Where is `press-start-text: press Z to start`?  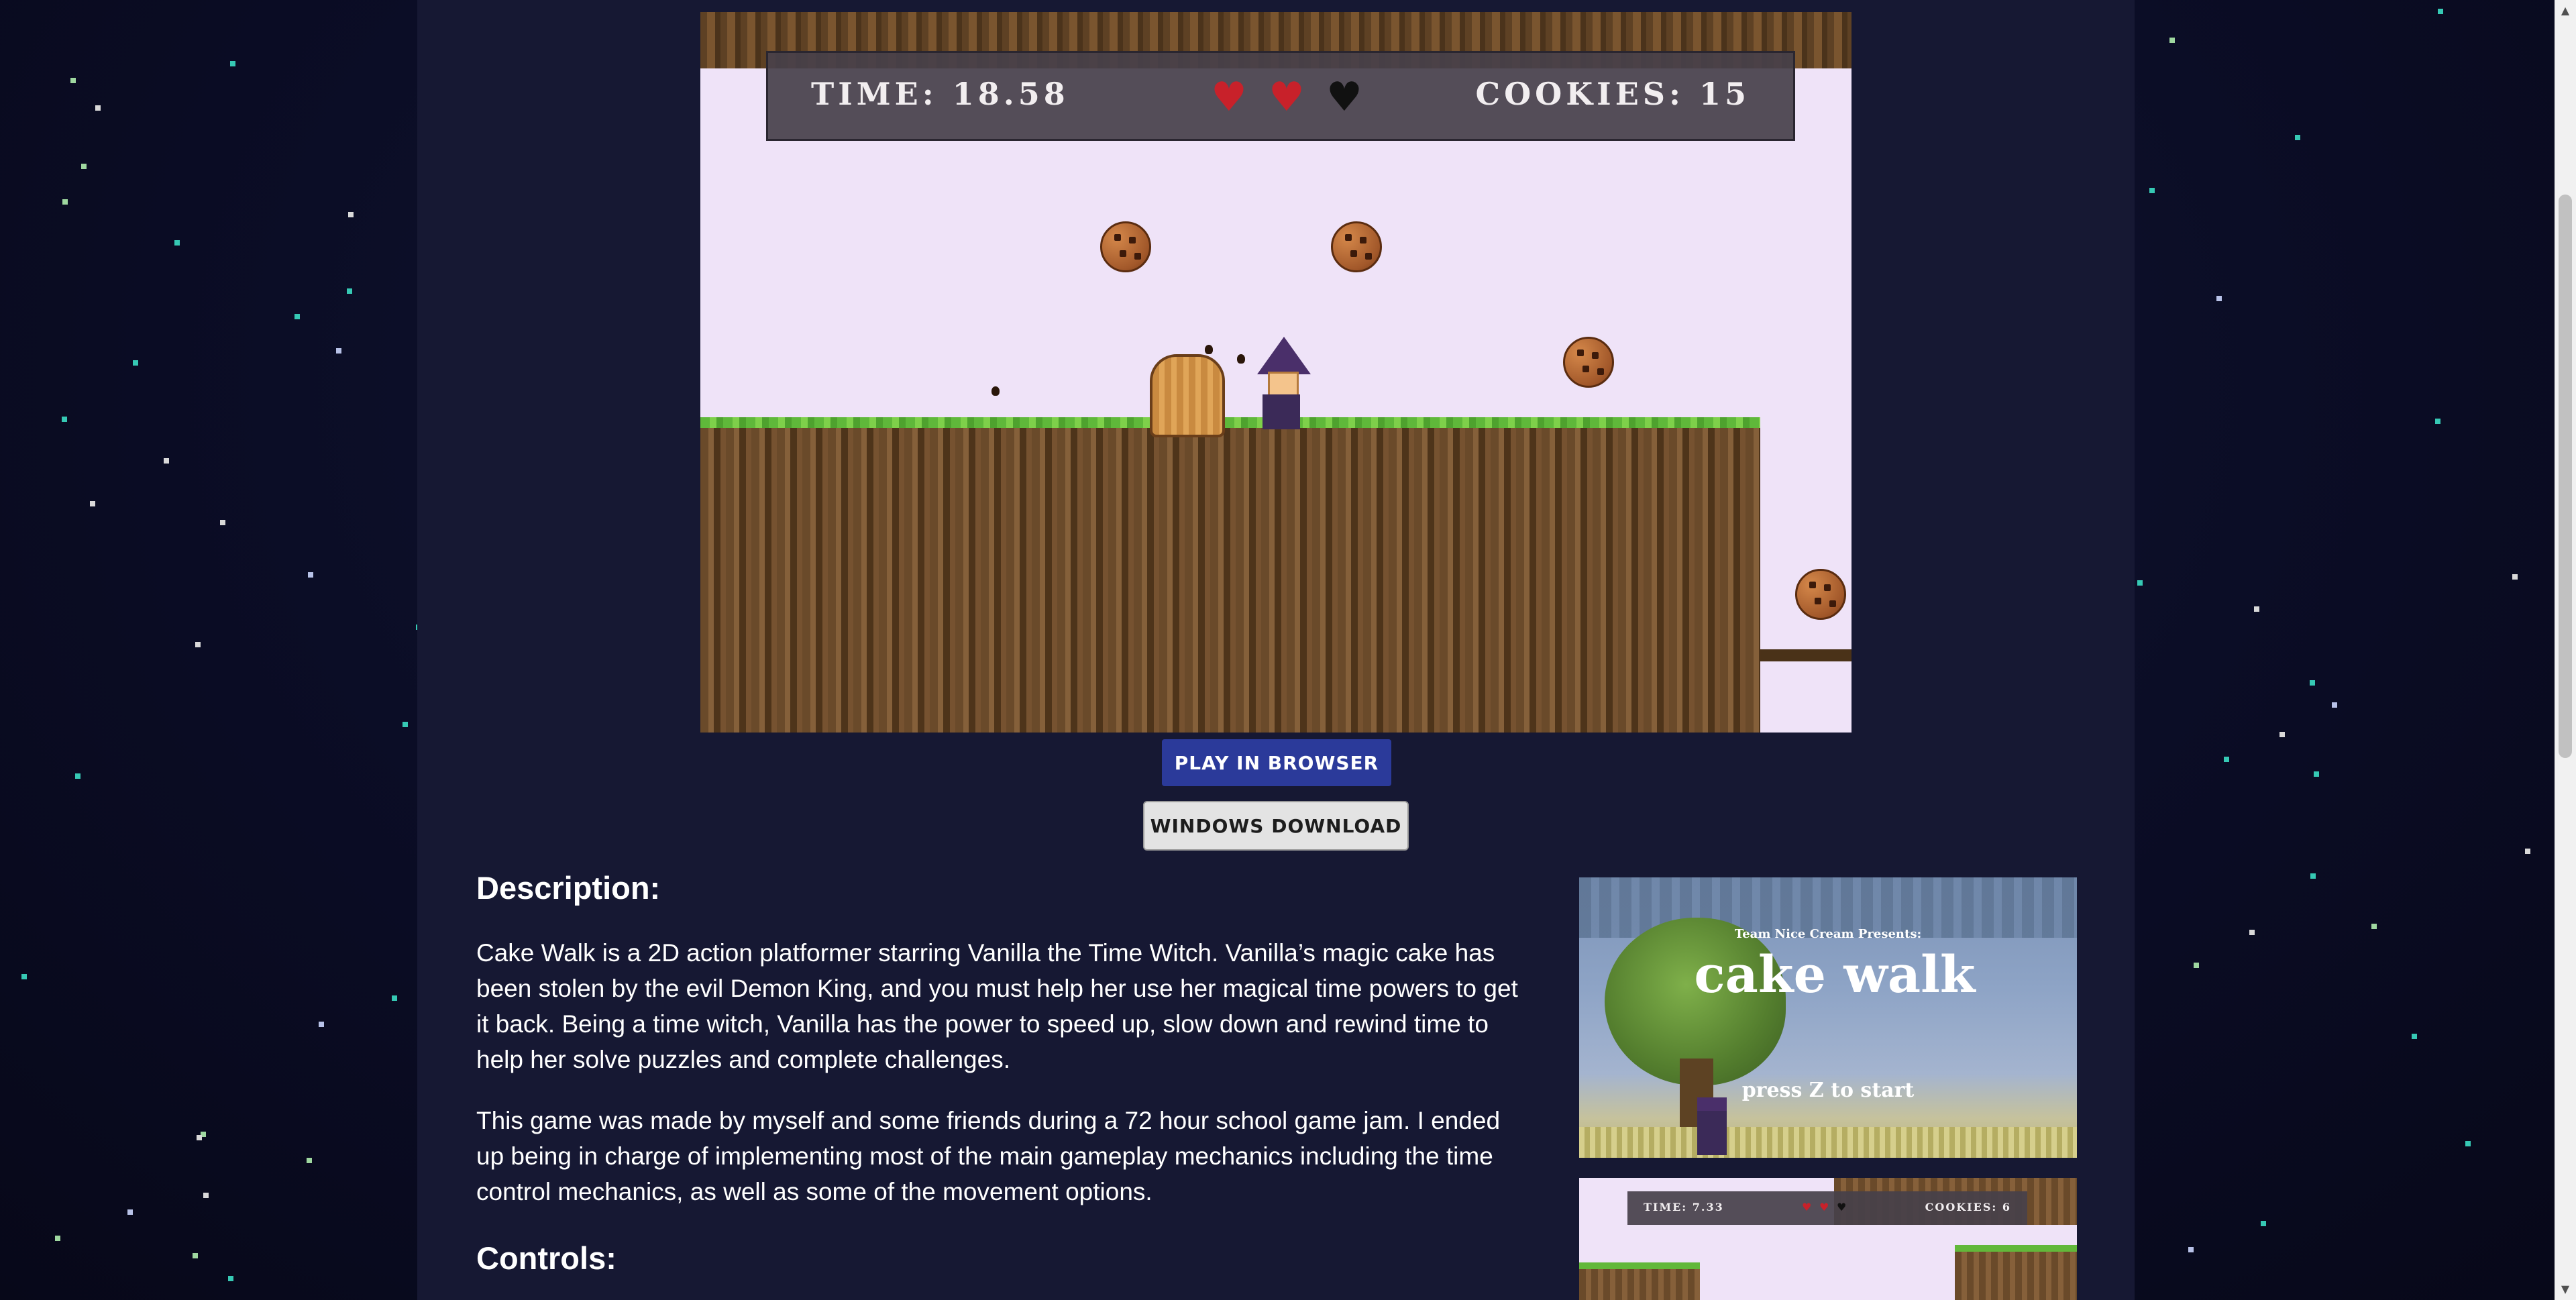 press-start-text: press Z to start is located at coordinates (1828, 1090).